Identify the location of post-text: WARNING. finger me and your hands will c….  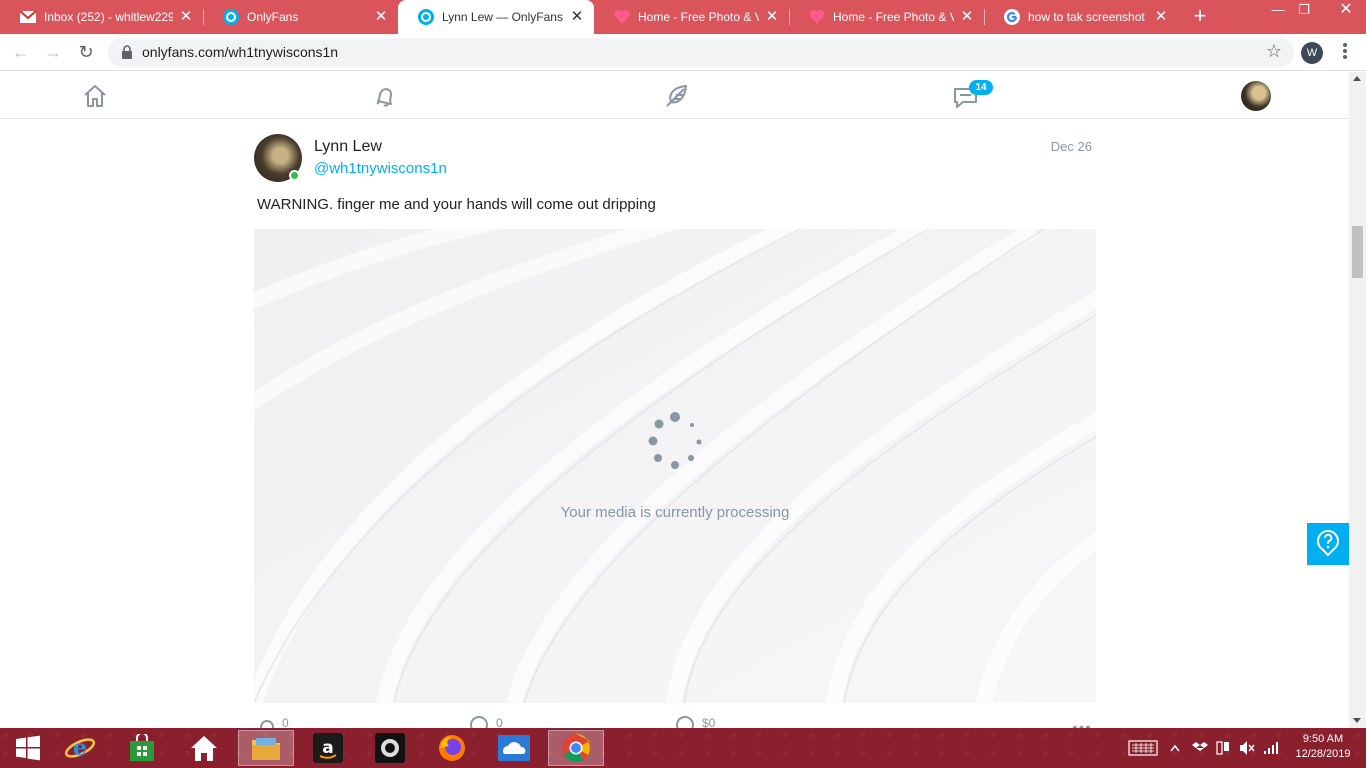
(456, 204).